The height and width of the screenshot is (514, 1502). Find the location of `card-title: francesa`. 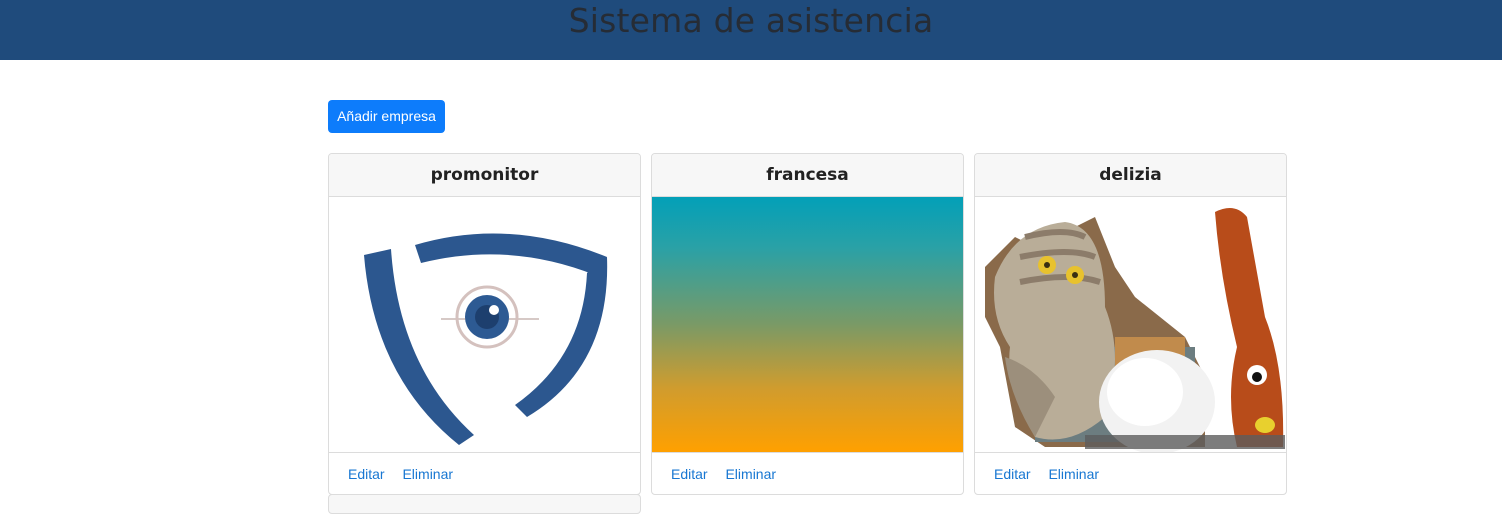

card-title: francesa is located at coordinates (807, 175).